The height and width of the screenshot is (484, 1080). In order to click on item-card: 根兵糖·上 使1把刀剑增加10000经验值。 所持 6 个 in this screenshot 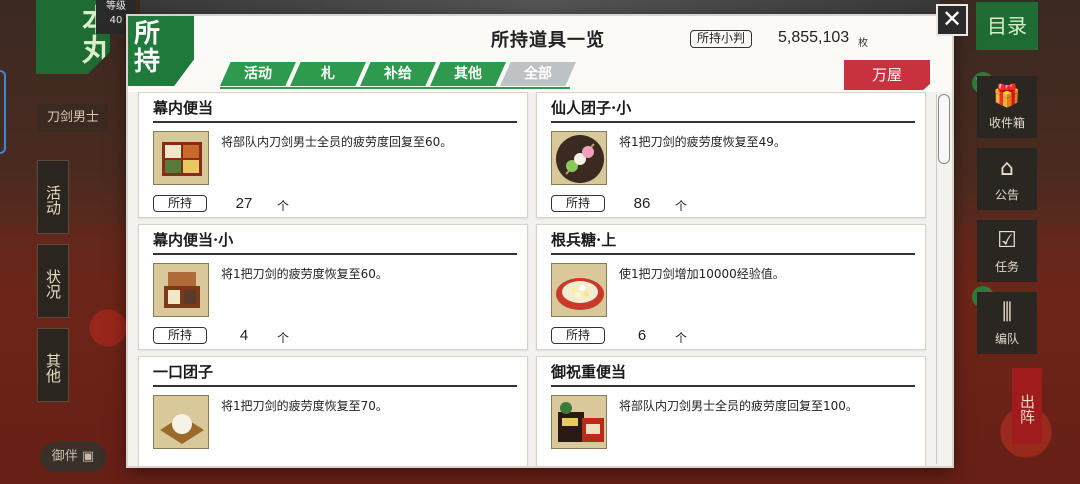, I will do `click(731, 287)`.